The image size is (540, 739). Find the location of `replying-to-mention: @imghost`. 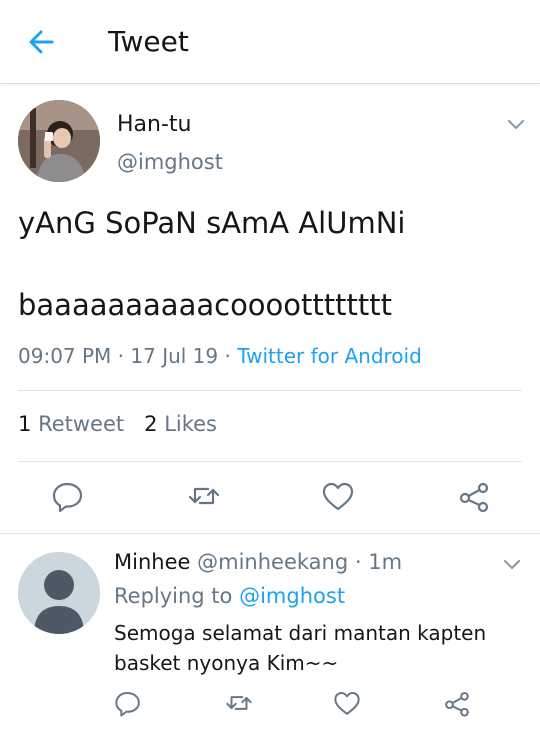

replying-to-mention: @imghost is located at coordinates (292, 596).